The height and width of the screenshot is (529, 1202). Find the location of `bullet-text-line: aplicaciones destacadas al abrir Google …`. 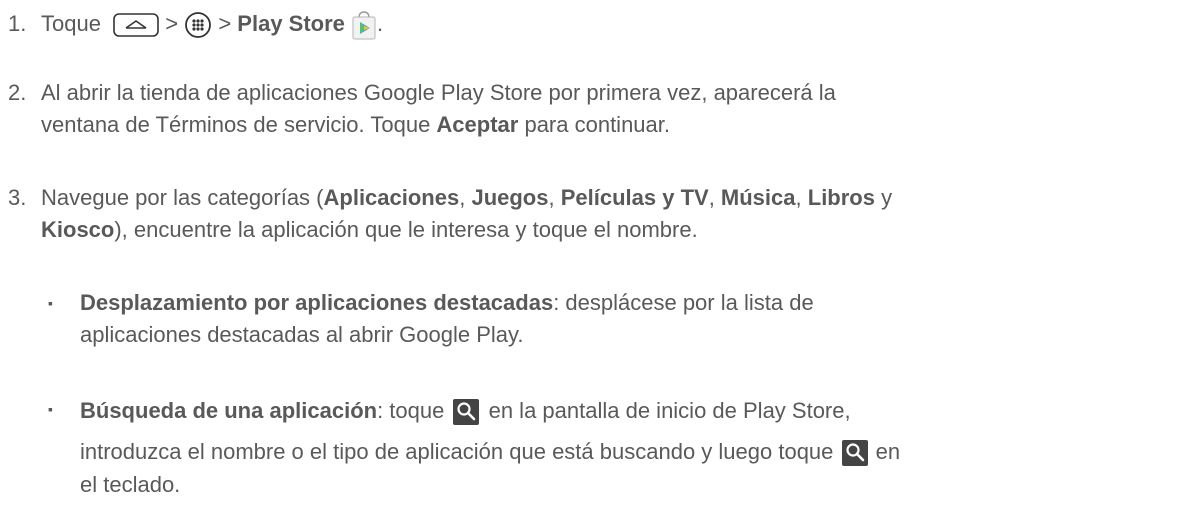

bullet-text-line: aplicaciones destacadas al abrir Google … is located at coordinates (302, 334).